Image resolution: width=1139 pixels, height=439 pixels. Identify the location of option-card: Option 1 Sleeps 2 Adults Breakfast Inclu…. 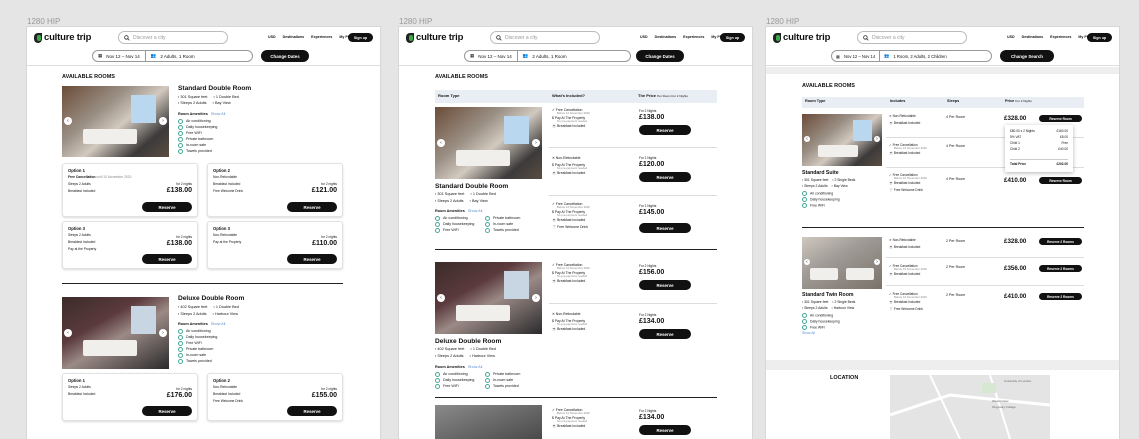
(130, 397).